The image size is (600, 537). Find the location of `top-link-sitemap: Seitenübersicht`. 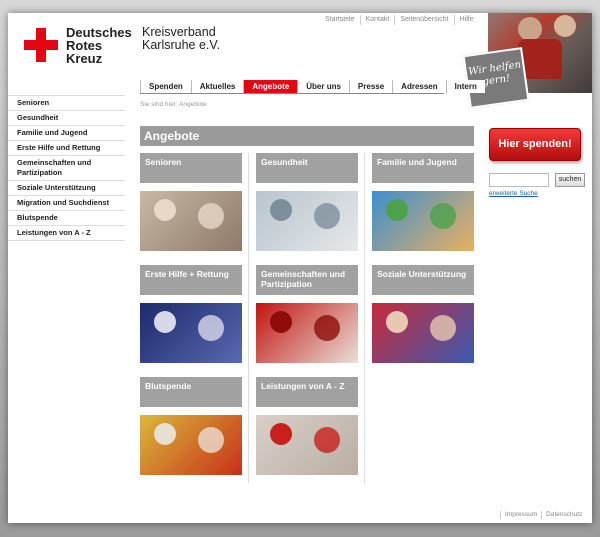

top-link-sitemap: Seitenübersicht is located at coordinates (423, 20).